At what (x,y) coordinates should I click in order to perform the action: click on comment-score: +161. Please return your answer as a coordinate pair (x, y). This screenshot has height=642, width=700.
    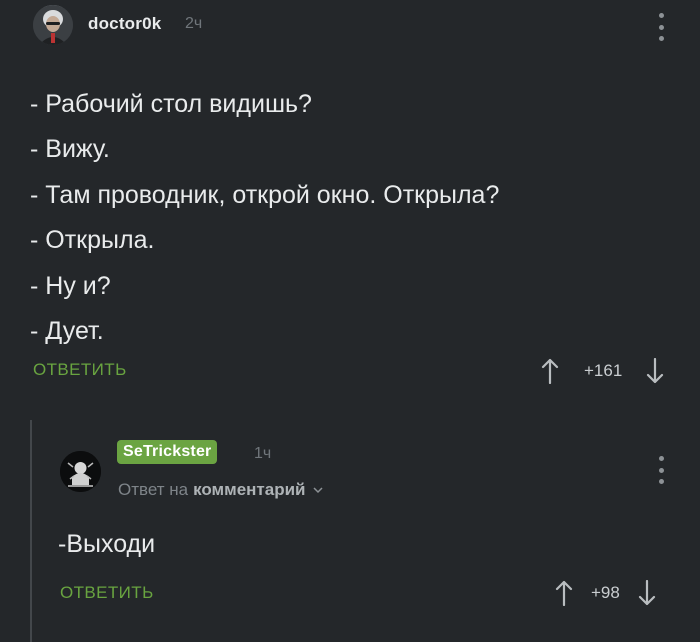
    Looking at the image, I should click on (603, 370).